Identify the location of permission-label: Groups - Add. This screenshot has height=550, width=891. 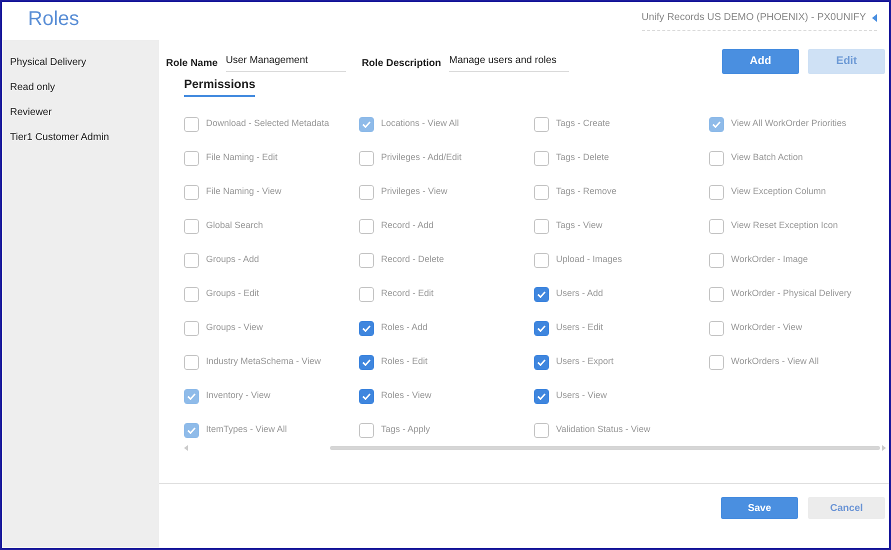
(233, 259).